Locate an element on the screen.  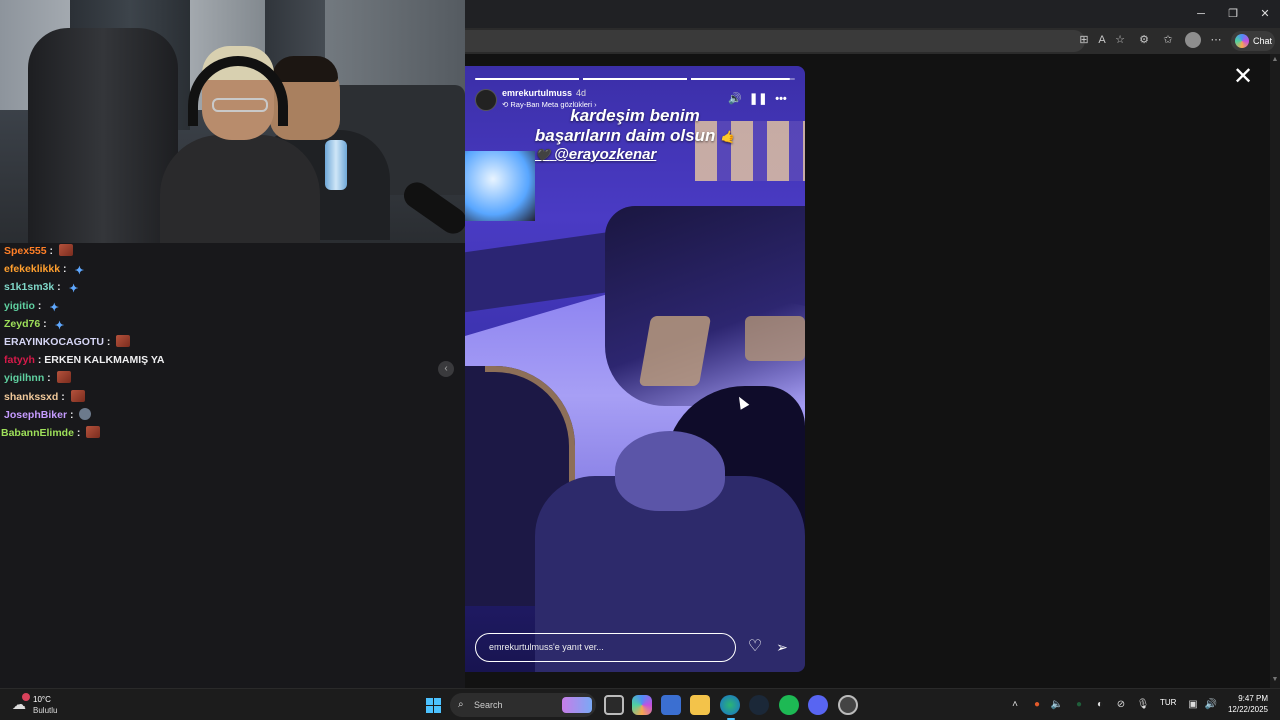
tray-audio-icon: 🔈 is located at coordinates (1057, 705).